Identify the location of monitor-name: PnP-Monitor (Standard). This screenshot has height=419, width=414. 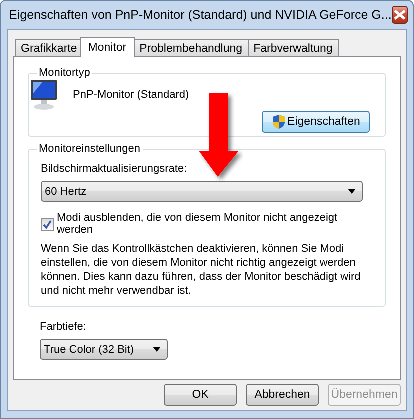
(131, 95).